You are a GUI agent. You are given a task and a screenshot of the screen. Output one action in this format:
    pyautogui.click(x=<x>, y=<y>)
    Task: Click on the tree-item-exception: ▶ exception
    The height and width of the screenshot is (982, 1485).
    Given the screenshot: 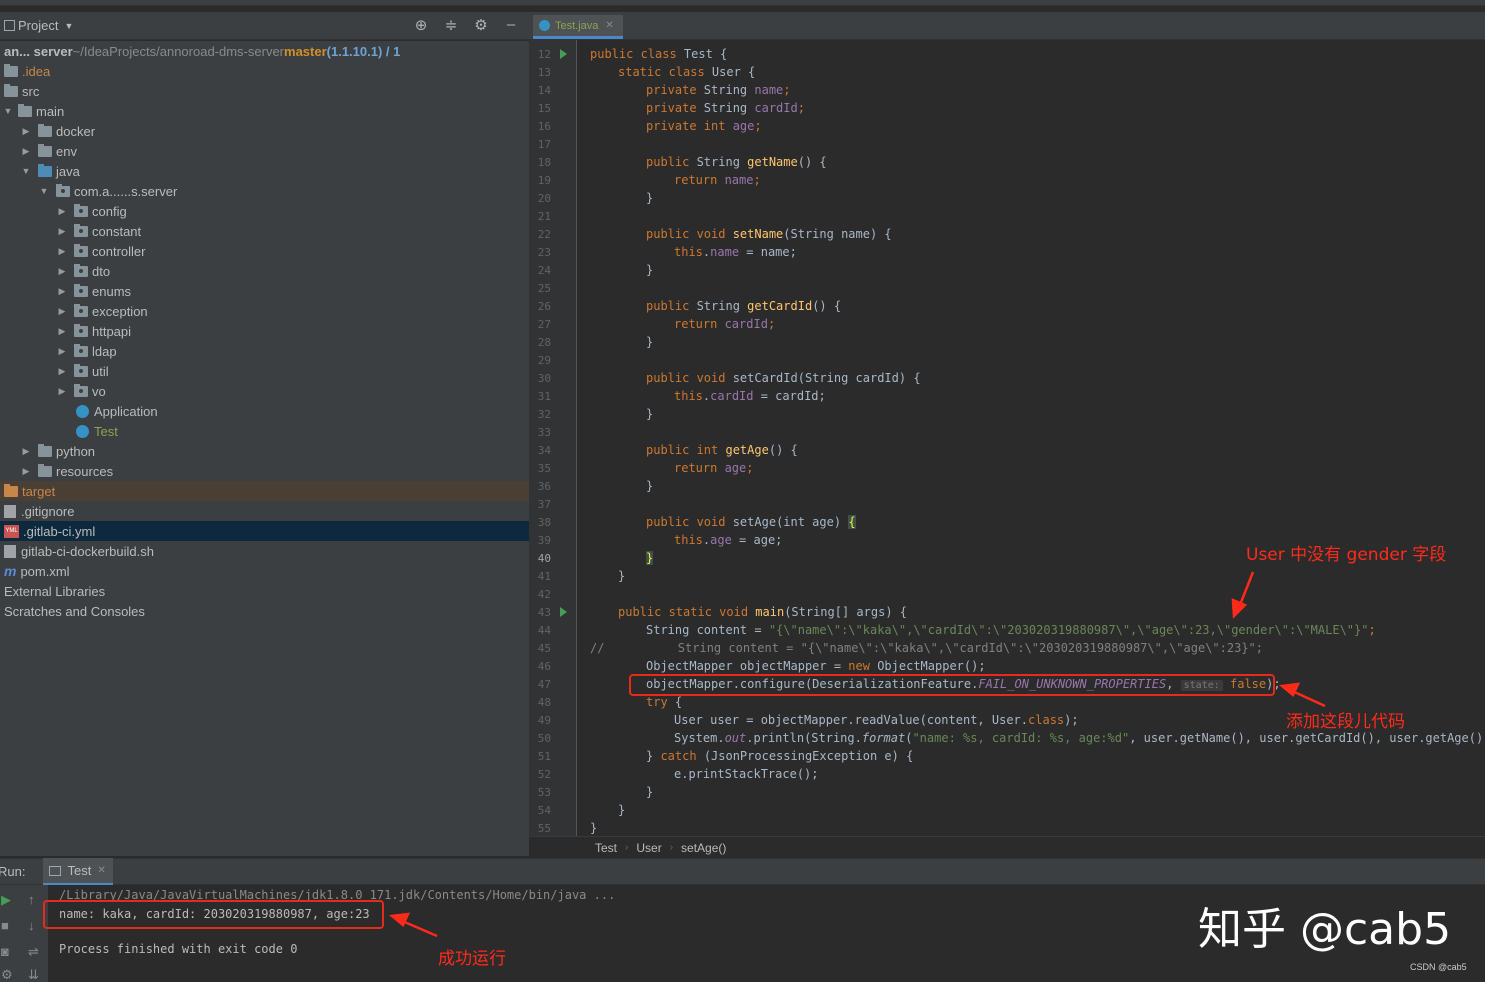 What is the action you would take?
    pyautogui.click(x=264, y=311)
    